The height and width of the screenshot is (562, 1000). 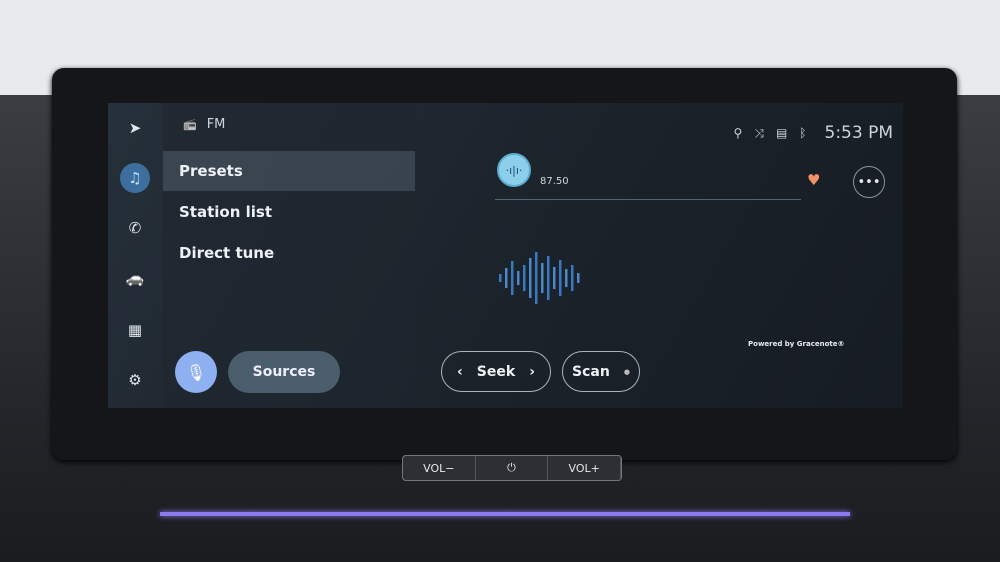 I want to click on apps-grid-icon: ▦, so click(x=135, y=330).